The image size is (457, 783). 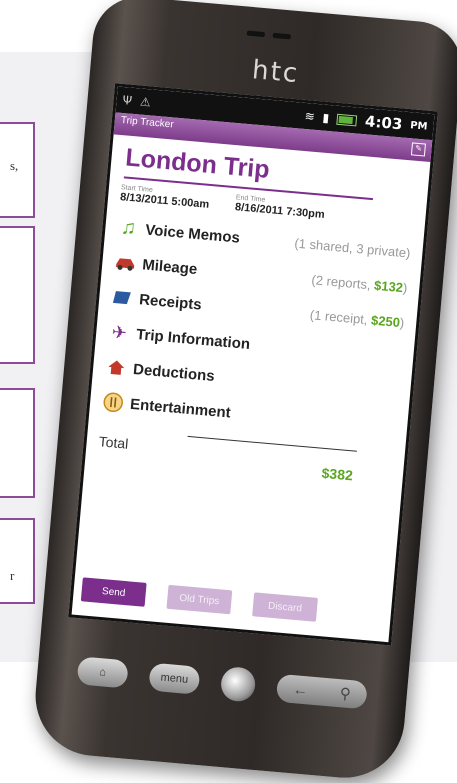 I want to click on discard-button: Discard, so click(x=285, y=607).